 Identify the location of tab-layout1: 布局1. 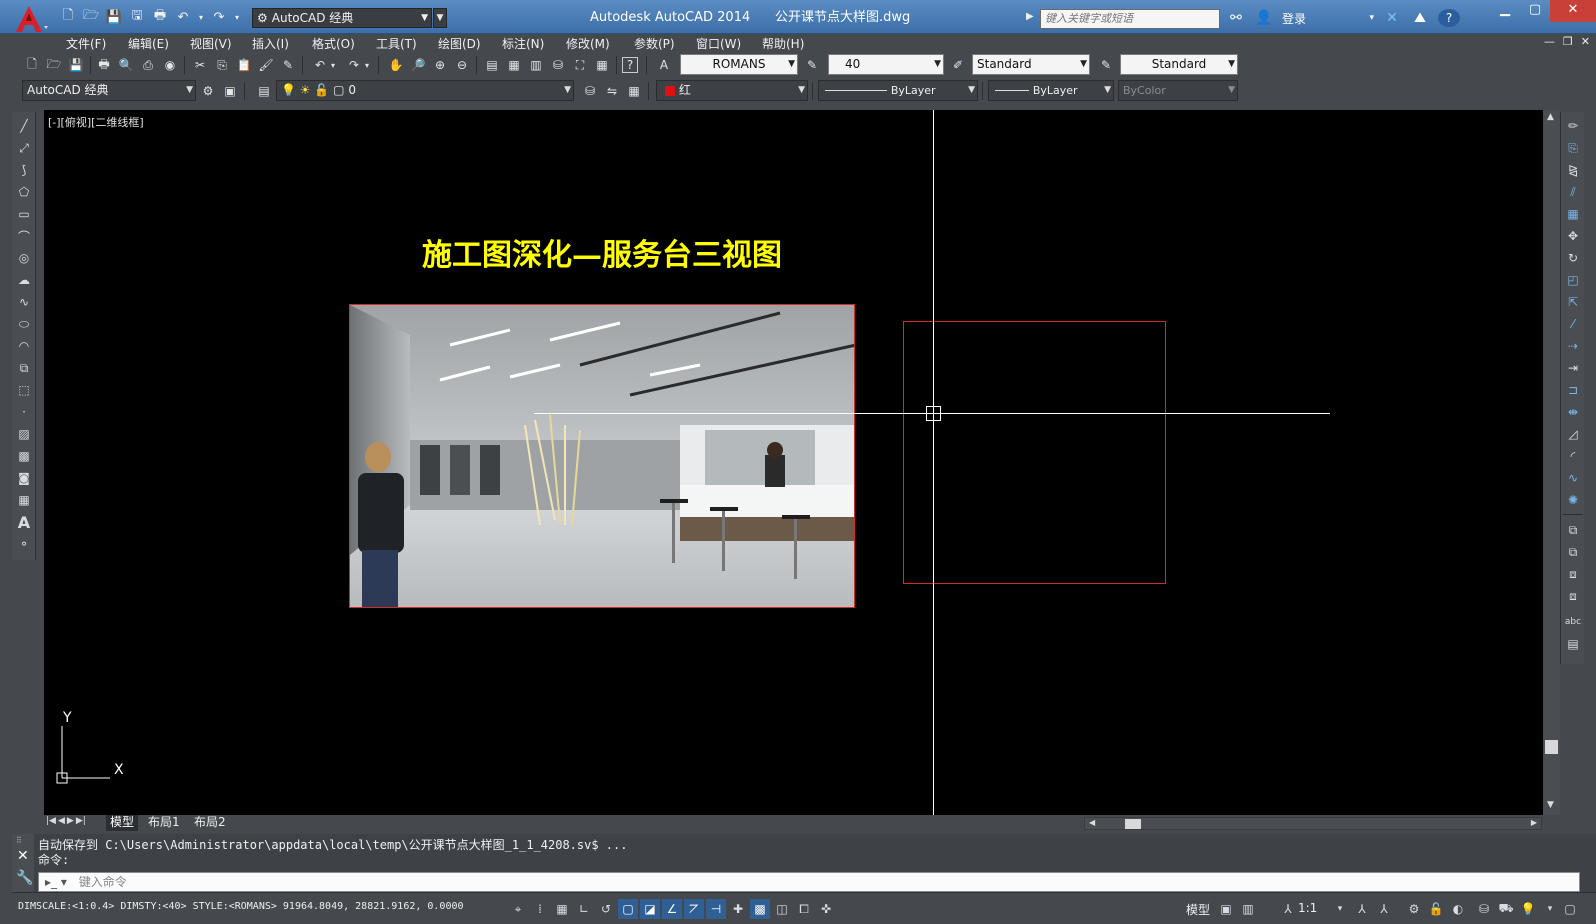
(164, 823).